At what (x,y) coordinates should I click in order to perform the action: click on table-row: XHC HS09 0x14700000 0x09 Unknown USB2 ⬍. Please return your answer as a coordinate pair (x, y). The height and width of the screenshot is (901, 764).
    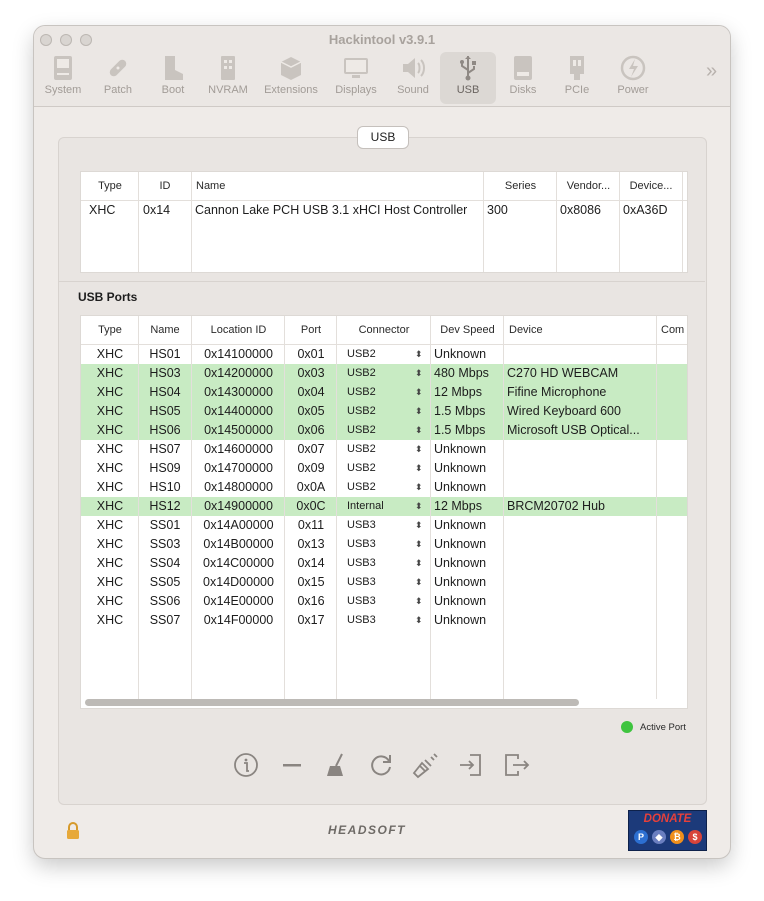
    Looking at the image, I should click on (384, 468).